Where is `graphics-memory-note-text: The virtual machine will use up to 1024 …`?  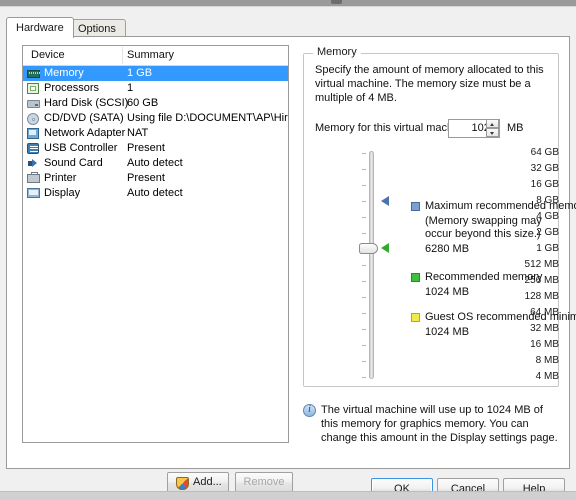 graphics-memory-note-text: The virtual machine will use up to 1024 … is located at coordinates (439, 424).